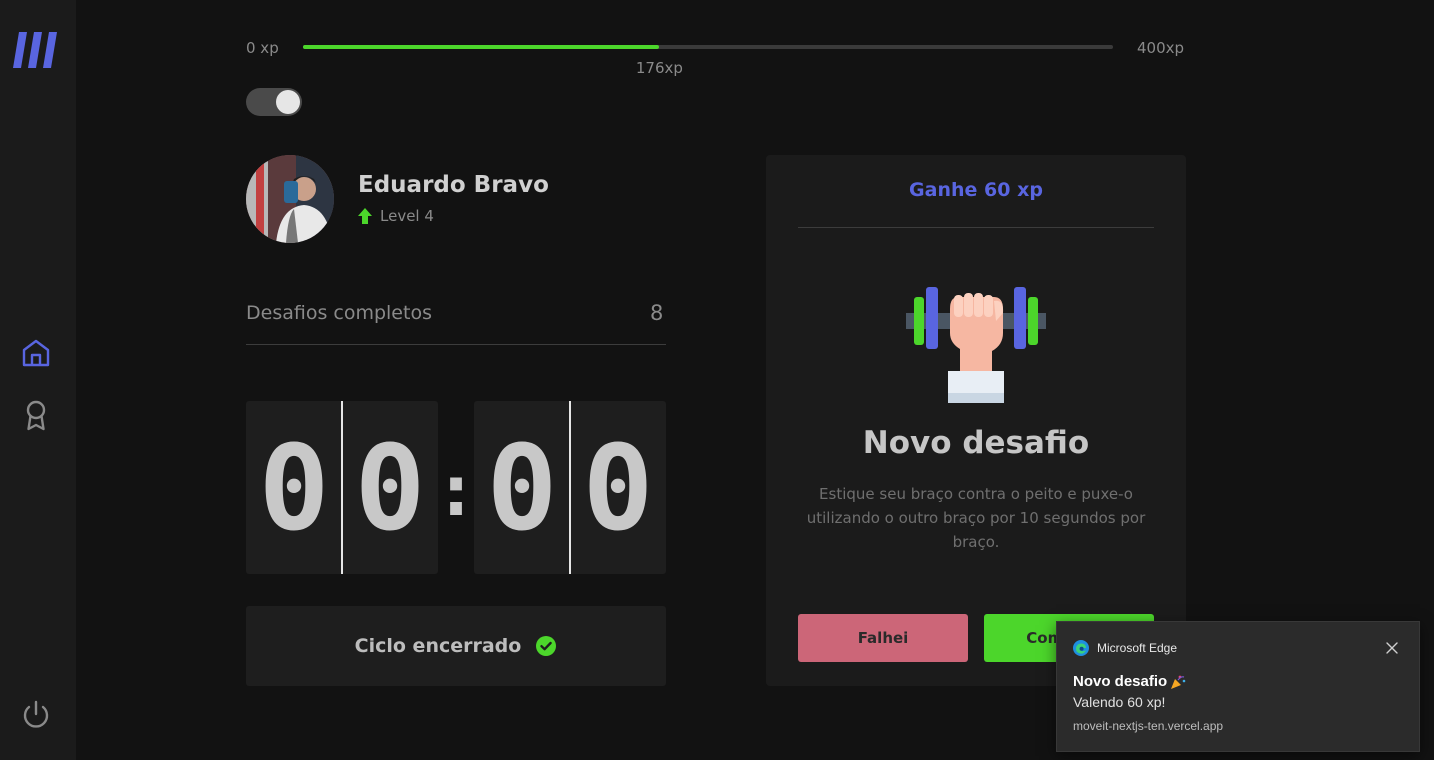  What do you see at coordinates (1119, 702) in the screenshot?
I see `notification-body: Valendo 60 xp!` at bounding box center [1119, 702].